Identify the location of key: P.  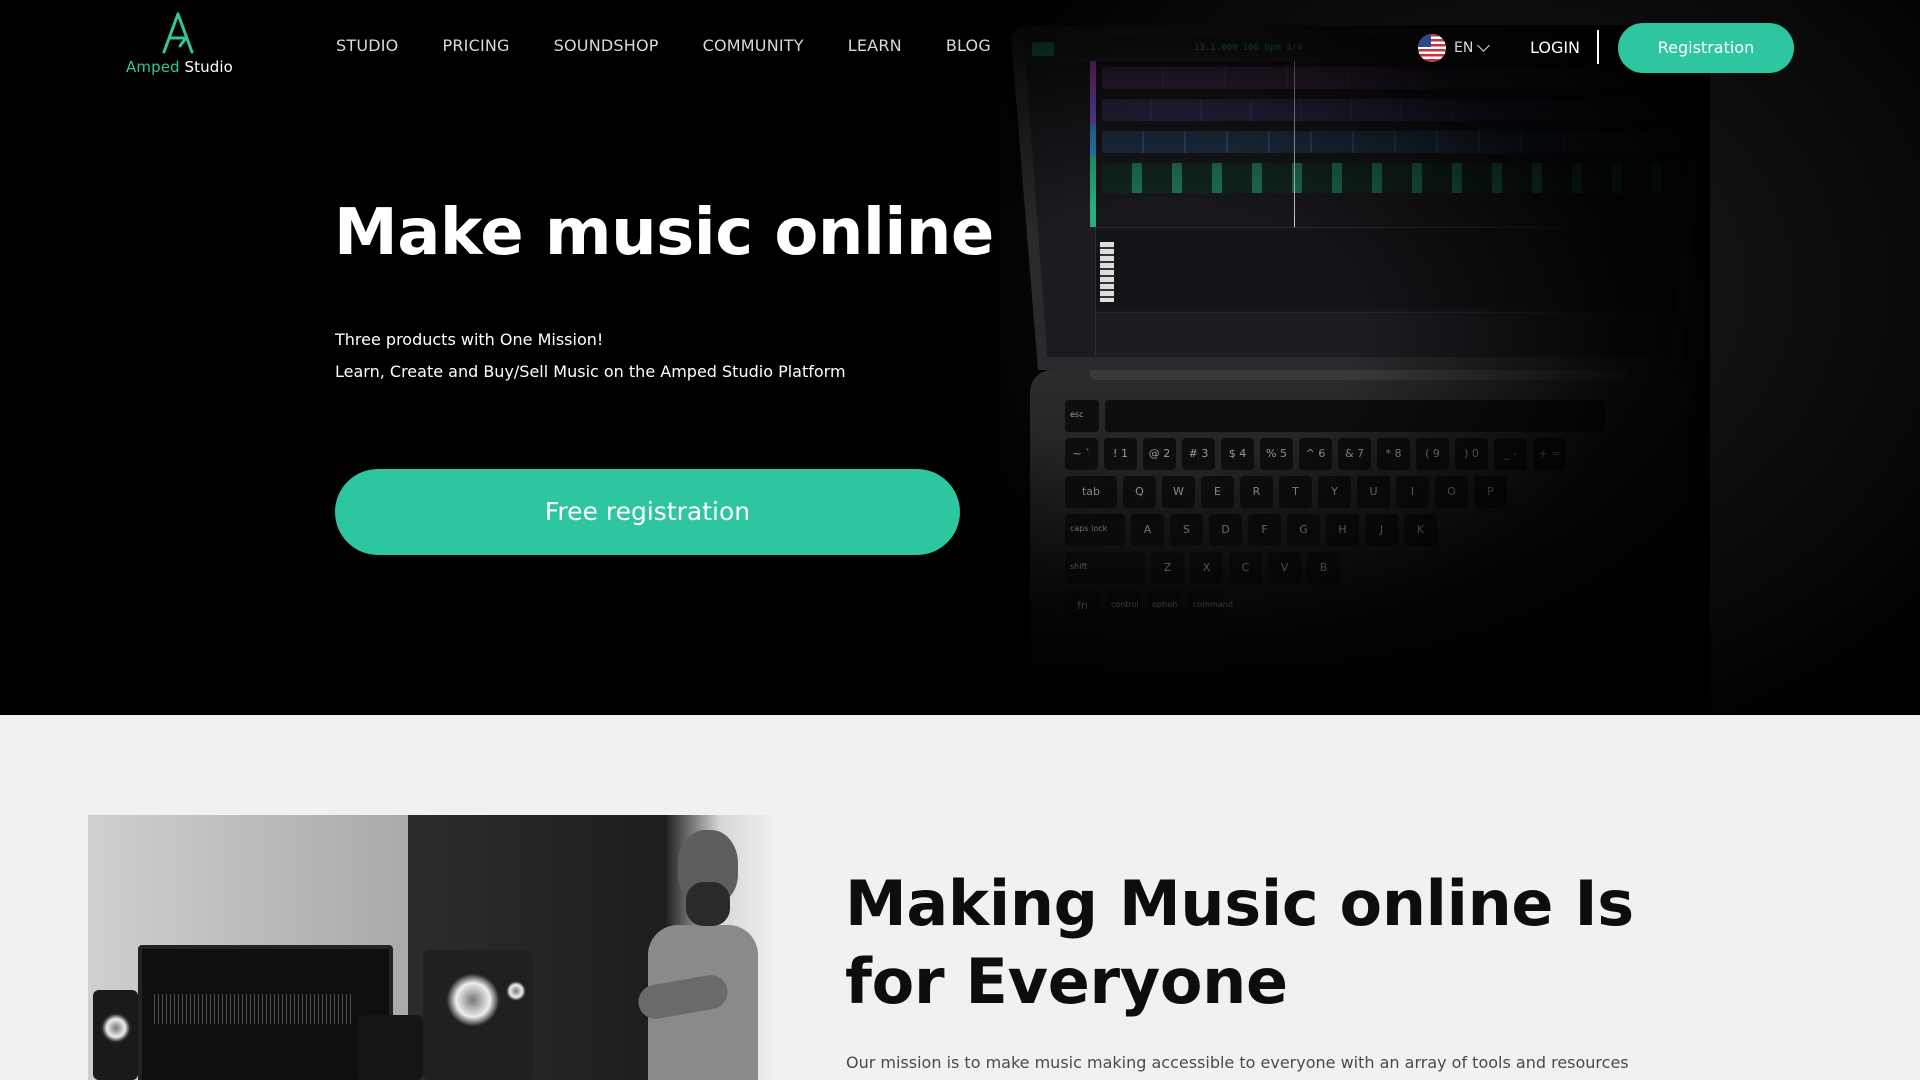
(1490, 492).